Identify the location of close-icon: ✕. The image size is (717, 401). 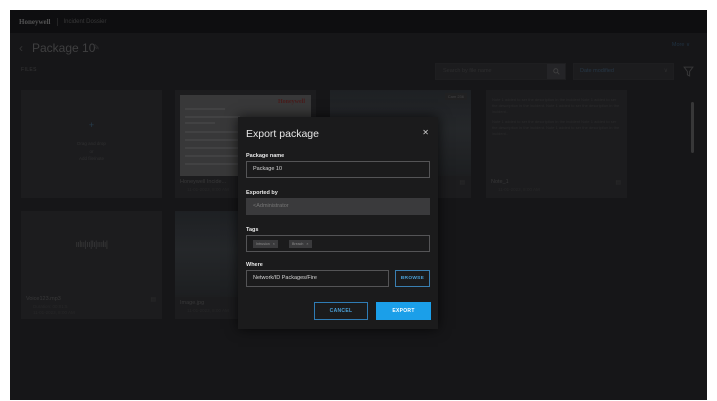
(425, 132).